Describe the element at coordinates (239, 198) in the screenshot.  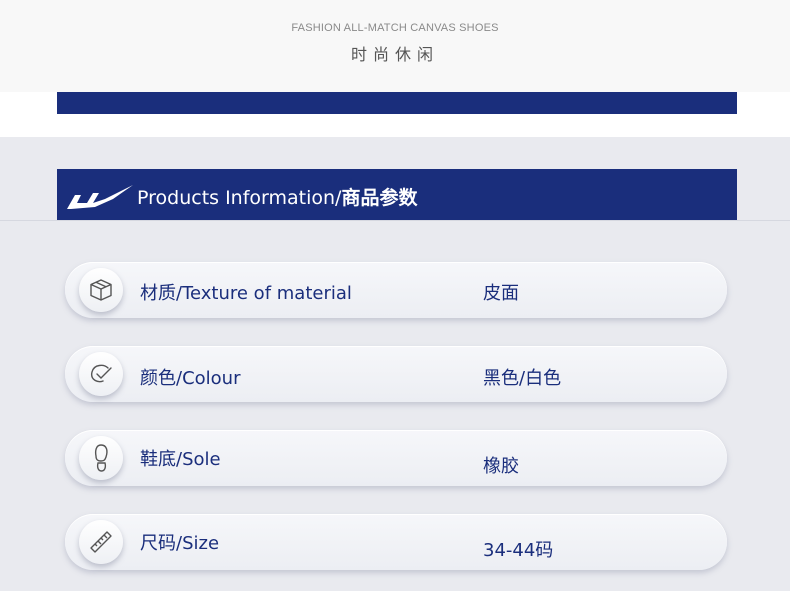
I see `section-title-en: Products Information/` at that location.